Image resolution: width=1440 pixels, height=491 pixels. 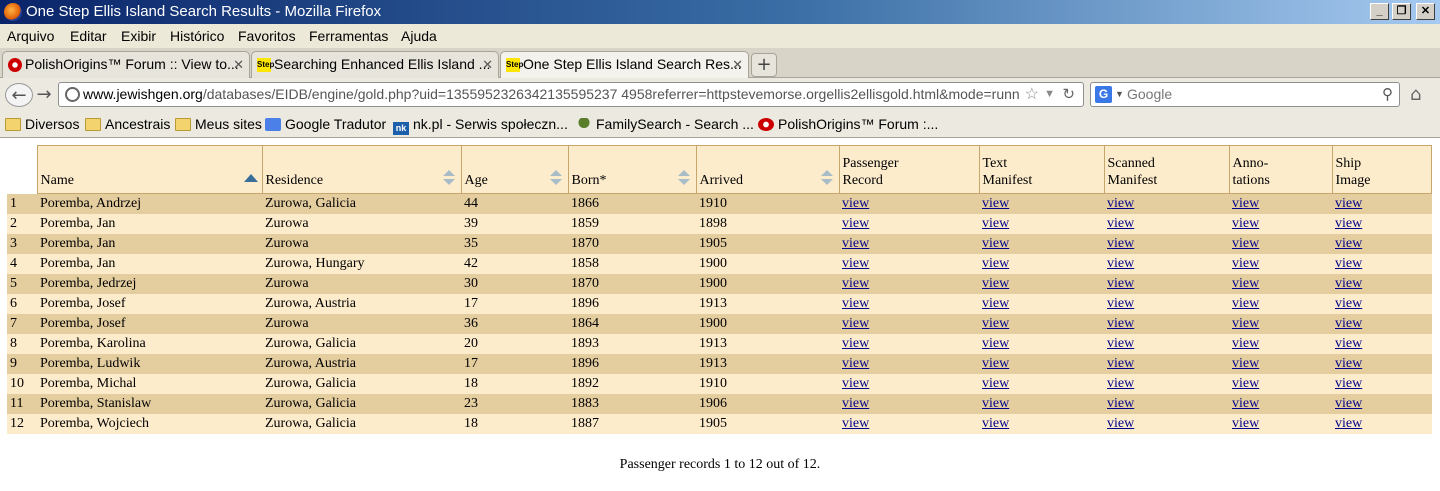 What do you see at coordinates (88, 36) in the screenshot?
I see `menu-editar: Editar` at bounding box center [88, 36].